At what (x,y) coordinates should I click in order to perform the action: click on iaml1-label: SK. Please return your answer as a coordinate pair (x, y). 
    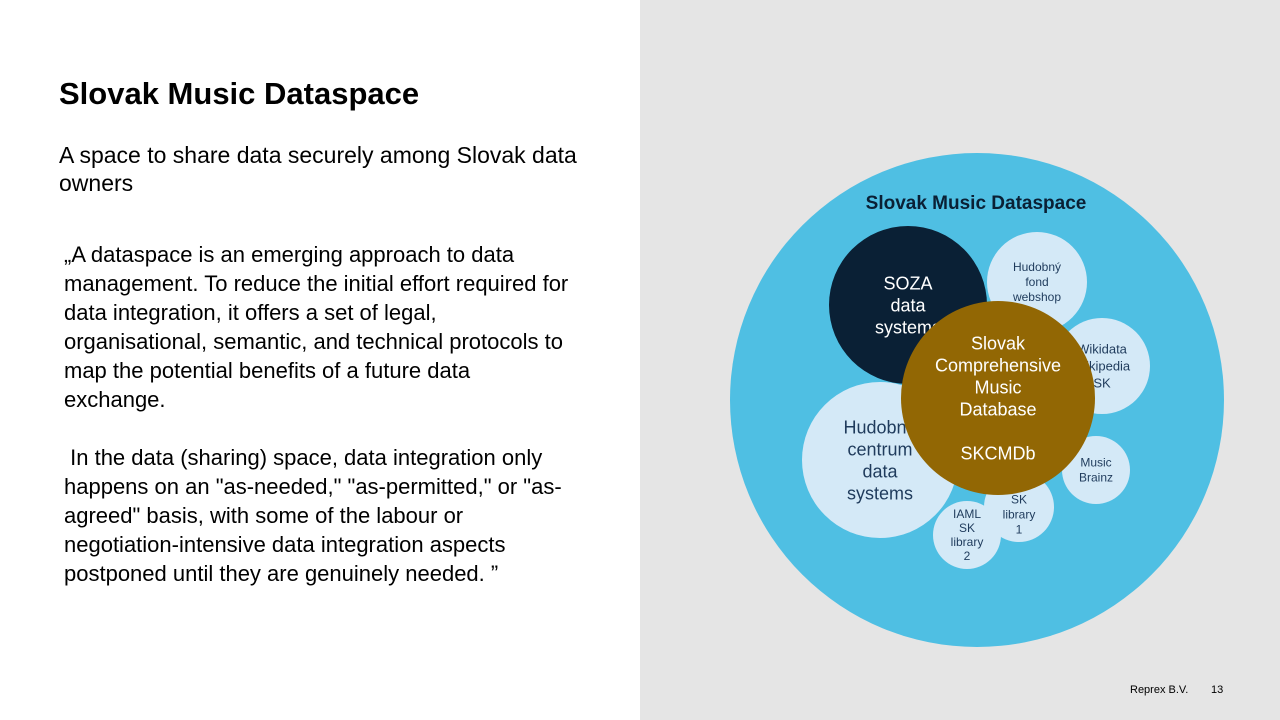
    Looking at the image, I should click on (1019, 500).